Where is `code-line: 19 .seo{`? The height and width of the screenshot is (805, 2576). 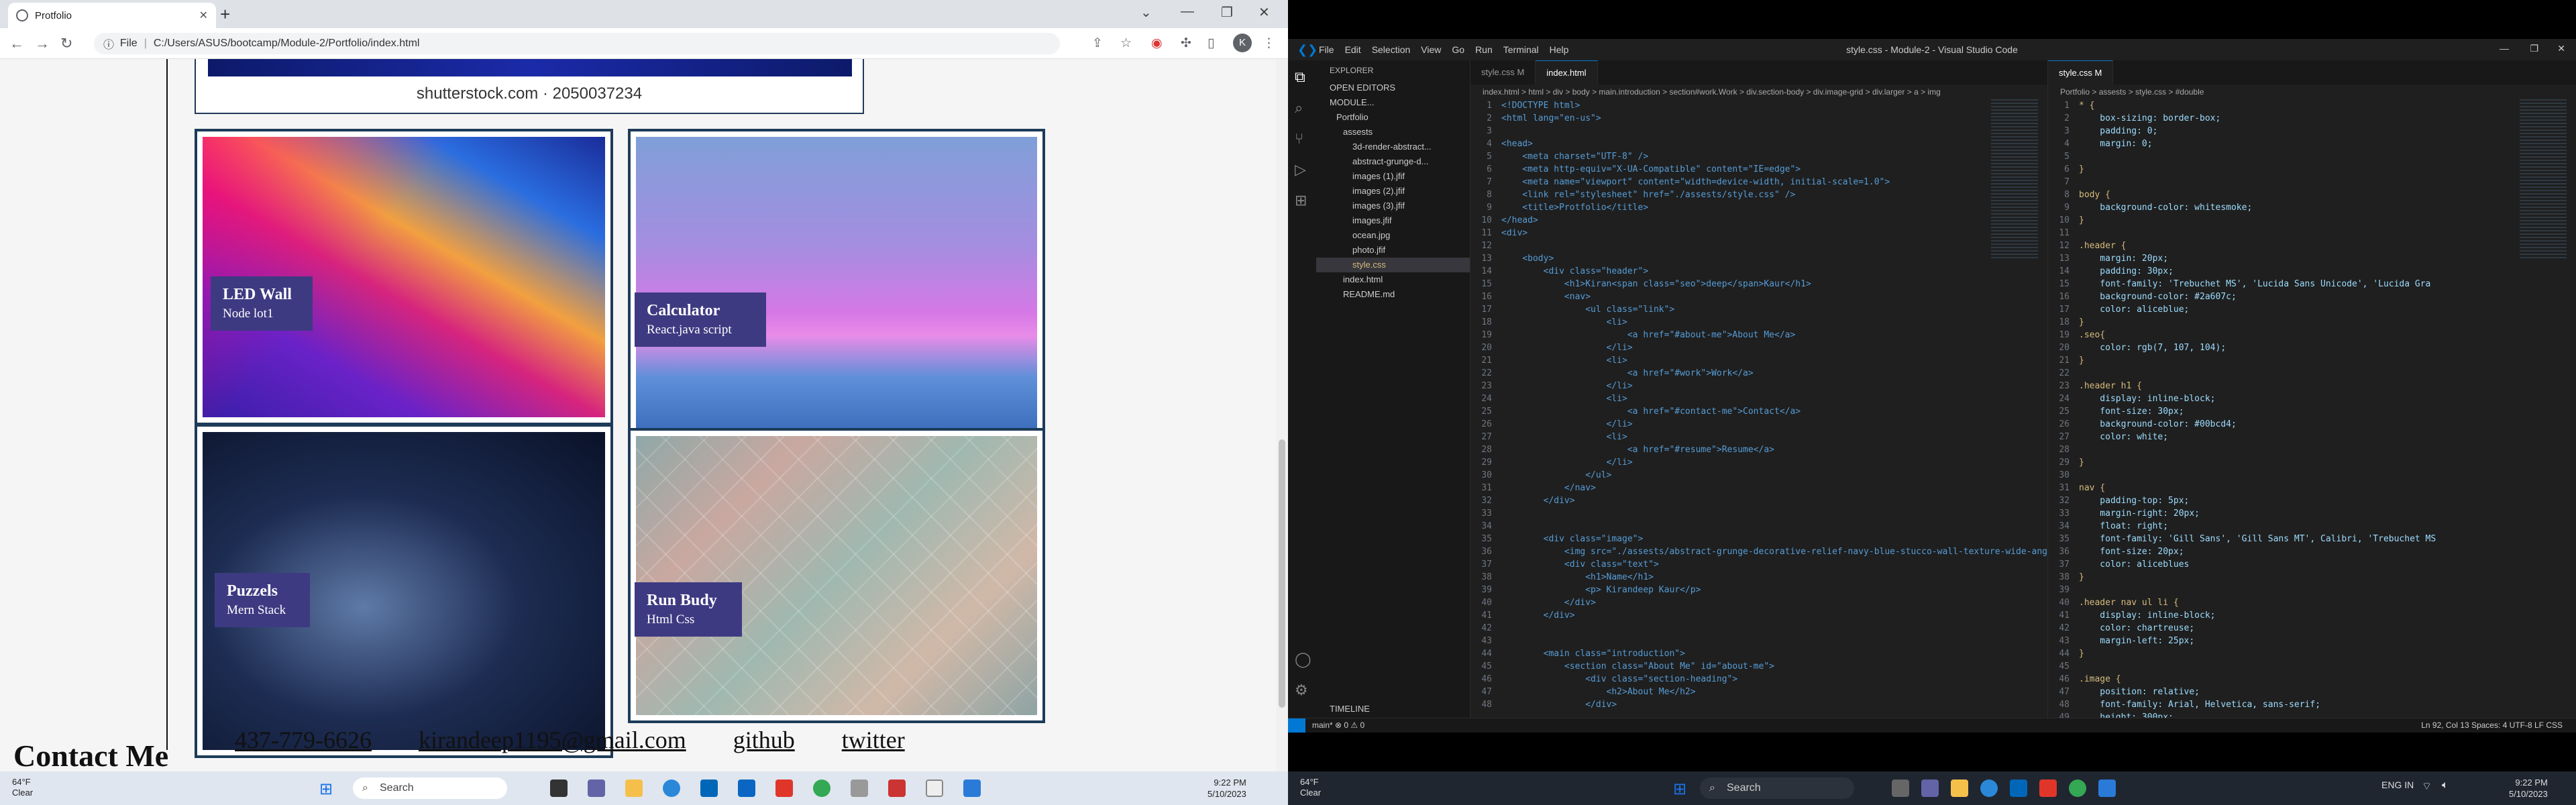 code-line: 19 .seo{ is located at coordinates (2312, 335).